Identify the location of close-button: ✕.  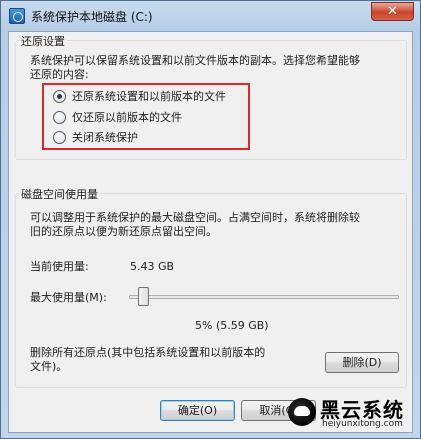
(392, 11).